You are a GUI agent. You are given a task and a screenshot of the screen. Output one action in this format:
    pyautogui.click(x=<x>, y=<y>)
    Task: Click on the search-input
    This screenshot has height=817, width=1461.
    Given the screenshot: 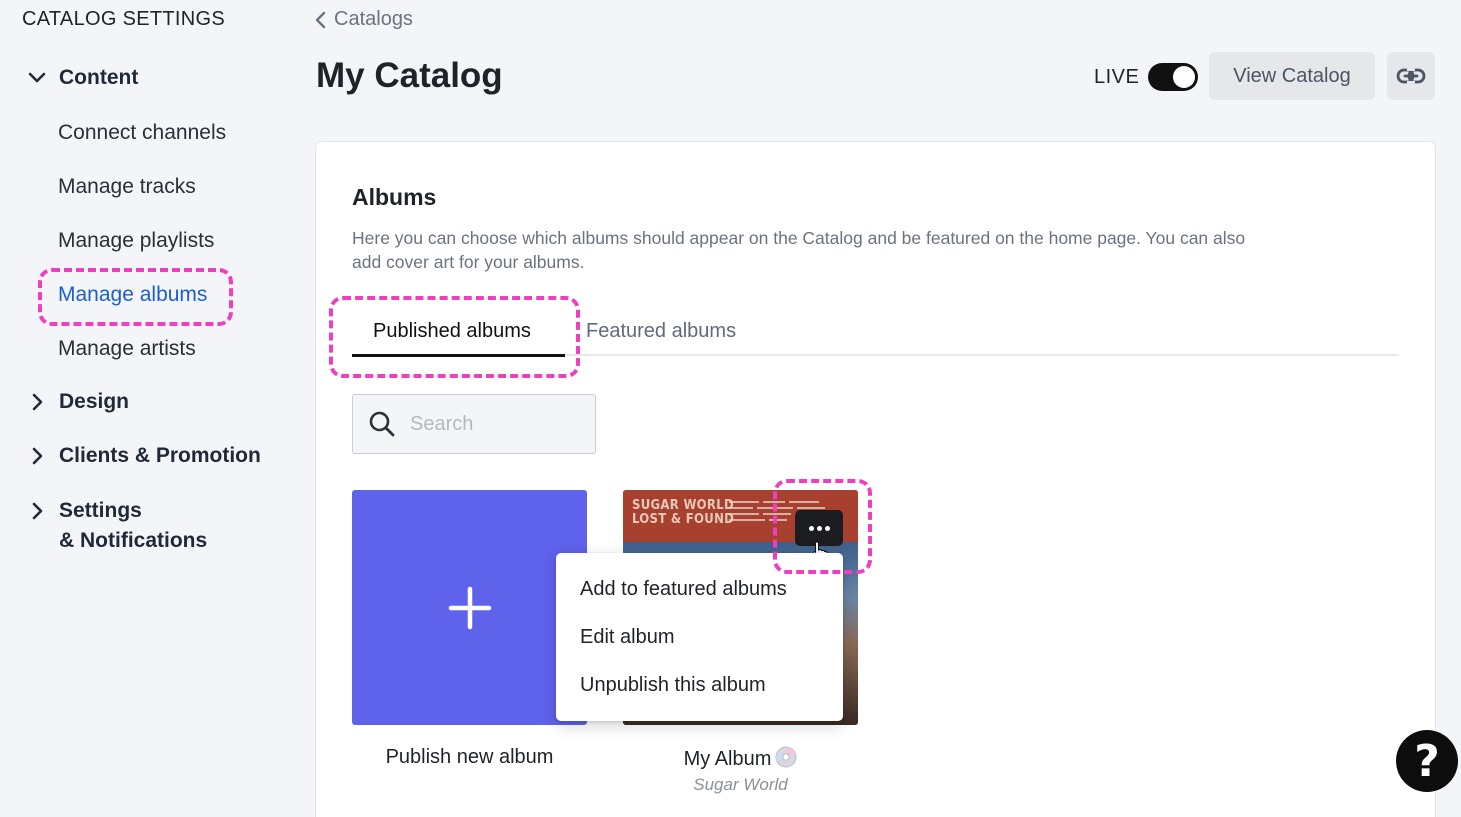 What is the action you would take?
    pyautogui.click(x=495, y=424)
    